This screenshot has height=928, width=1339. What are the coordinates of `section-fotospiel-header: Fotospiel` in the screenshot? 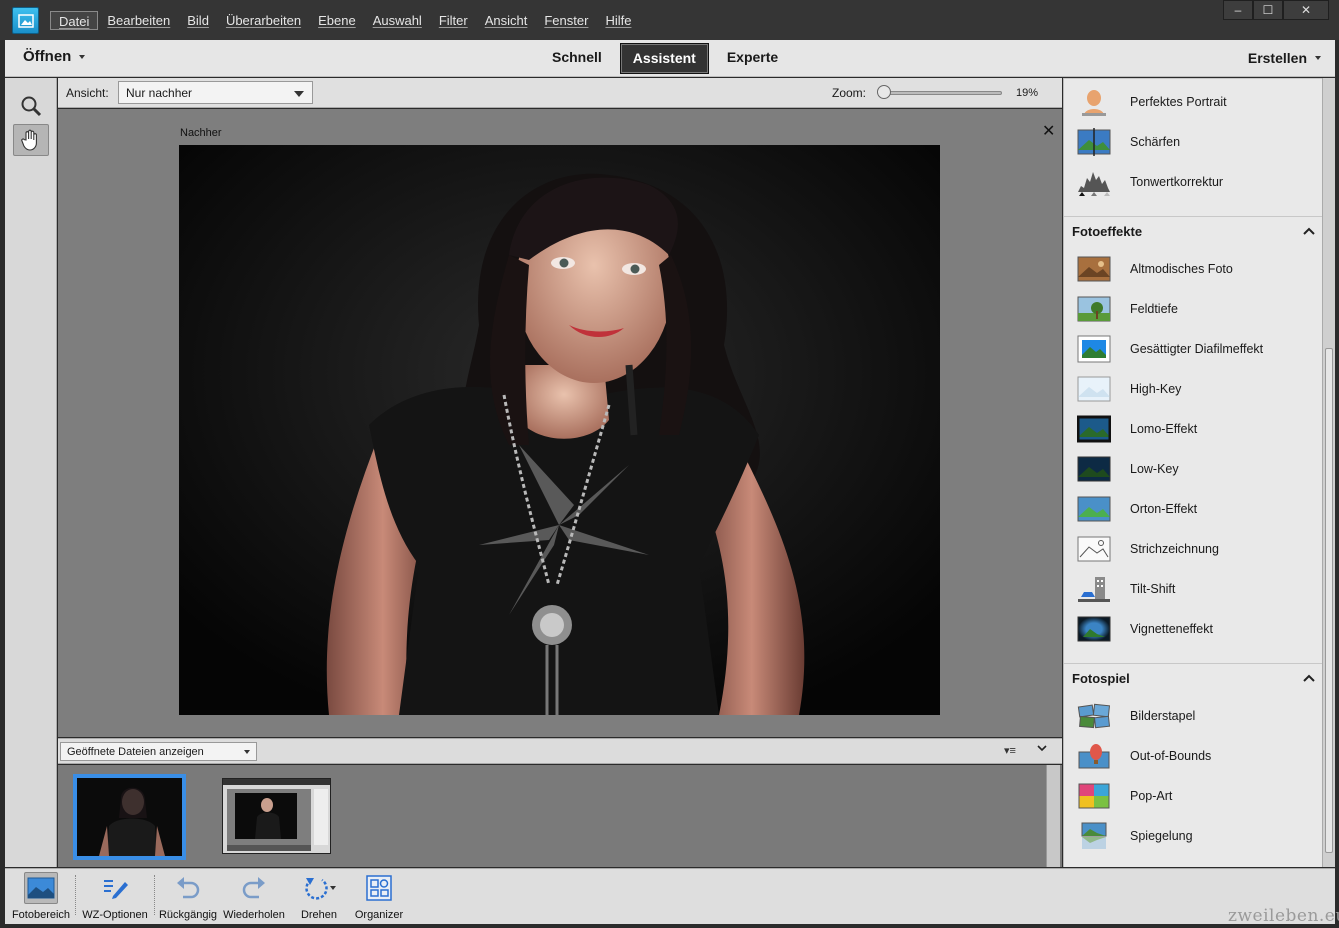 It's located at (1194, 678).